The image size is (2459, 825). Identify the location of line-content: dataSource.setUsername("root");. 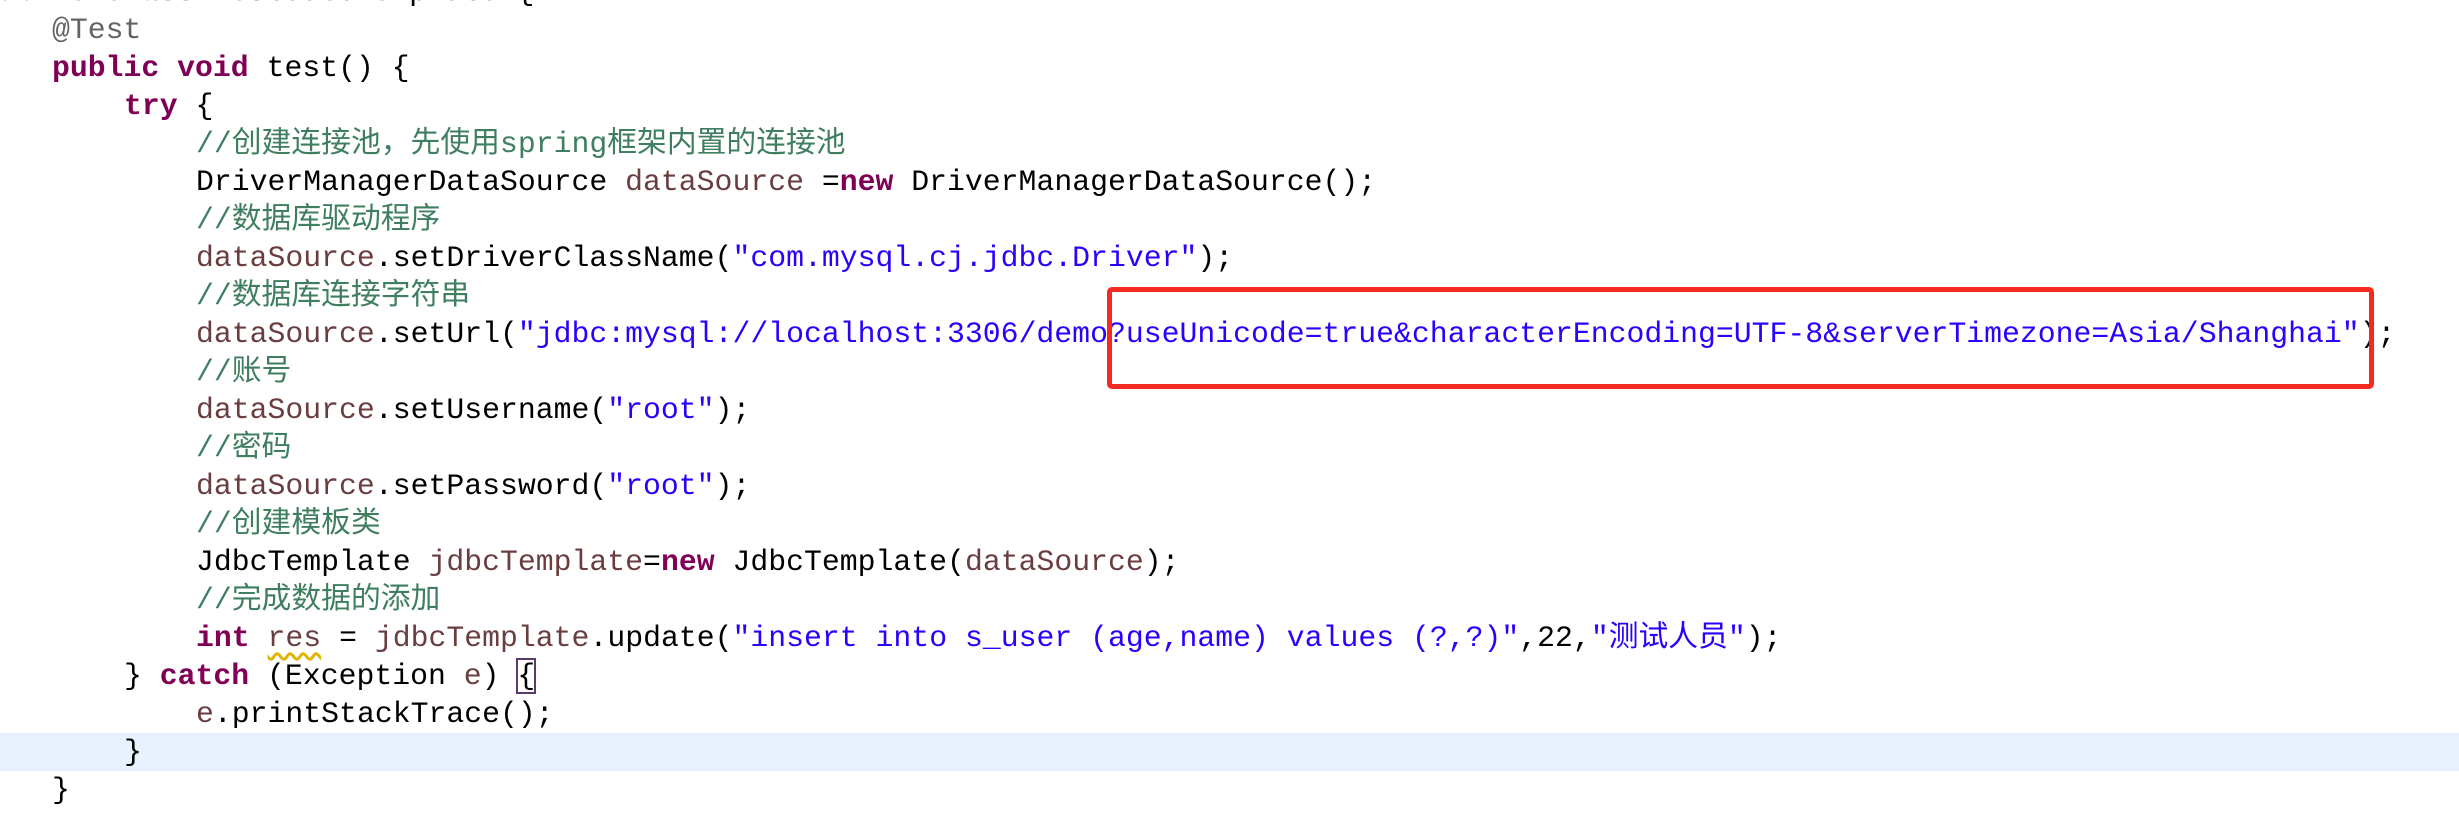
(473, 410).